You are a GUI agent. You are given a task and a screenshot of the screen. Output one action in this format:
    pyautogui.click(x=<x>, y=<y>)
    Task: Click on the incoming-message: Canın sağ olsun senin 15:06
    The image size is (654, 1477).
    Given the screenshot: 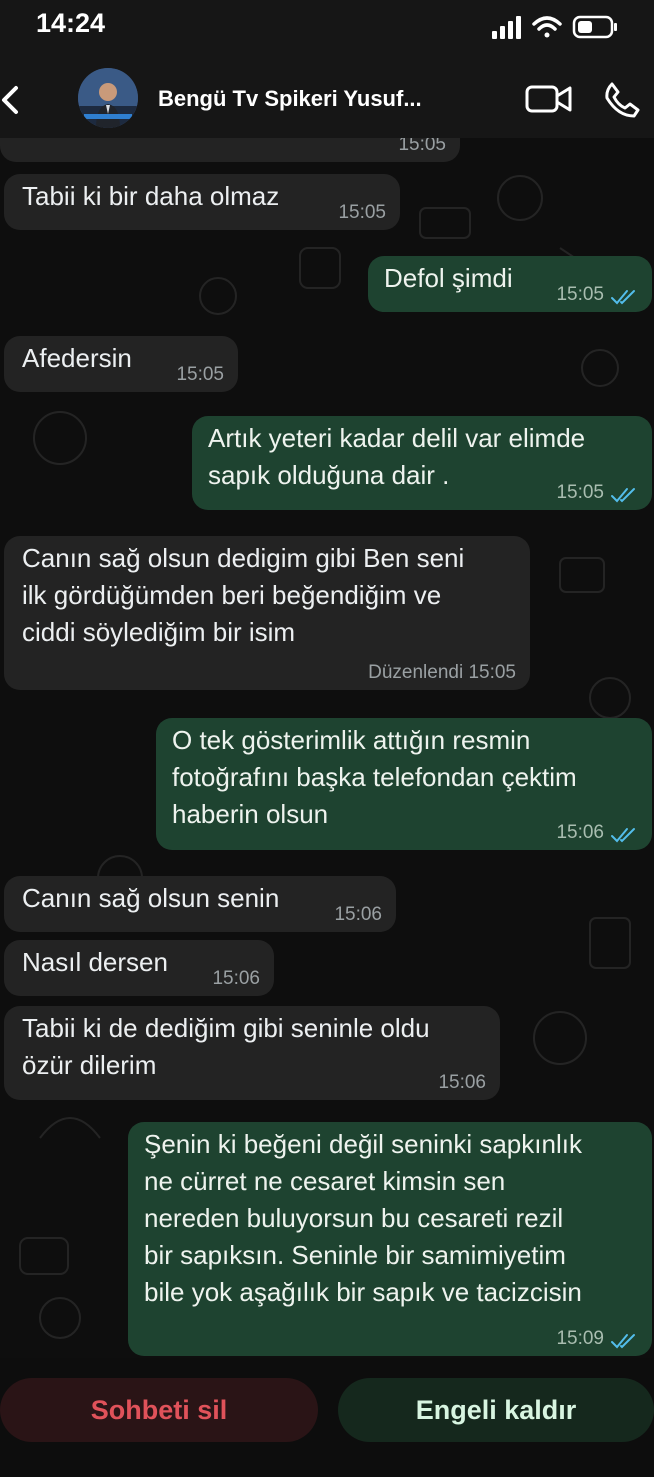 What is the action you would take?
    pyautogui.click(x=200, y=904)
    